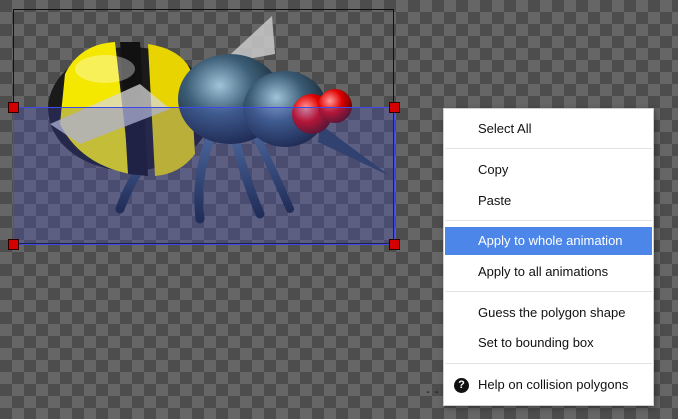 The image size is (678, 419). What do you see at coordinates (548, 170) in the screenshot?
I see `menu-item-copy: Copy` at bounding box center [548, 170].